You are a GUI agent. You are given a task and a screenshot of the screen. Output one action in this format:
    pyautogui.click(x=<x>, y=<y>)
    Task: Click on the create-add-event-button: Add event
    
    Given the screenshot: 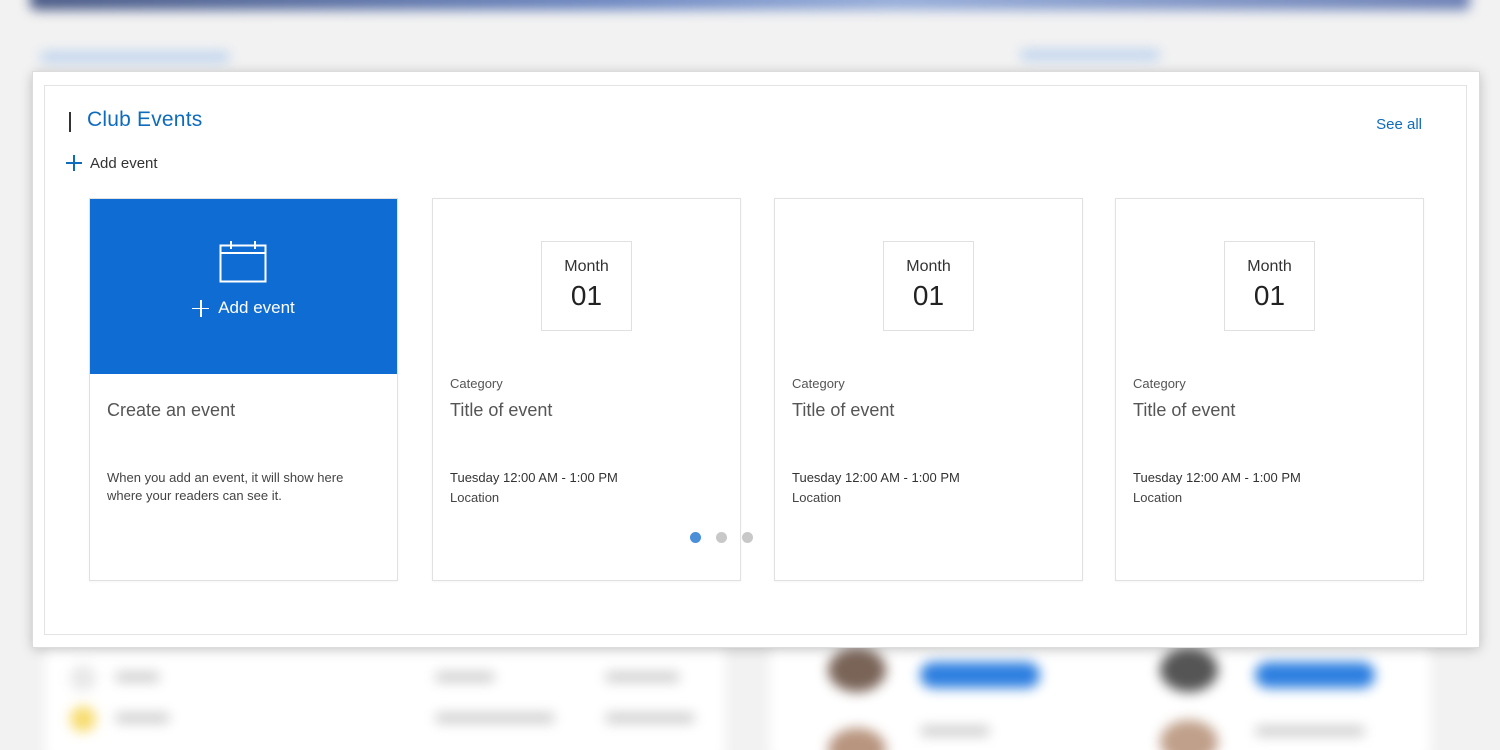 What is the action you would take?
    pyautogui.click(x=243, y=308)
    